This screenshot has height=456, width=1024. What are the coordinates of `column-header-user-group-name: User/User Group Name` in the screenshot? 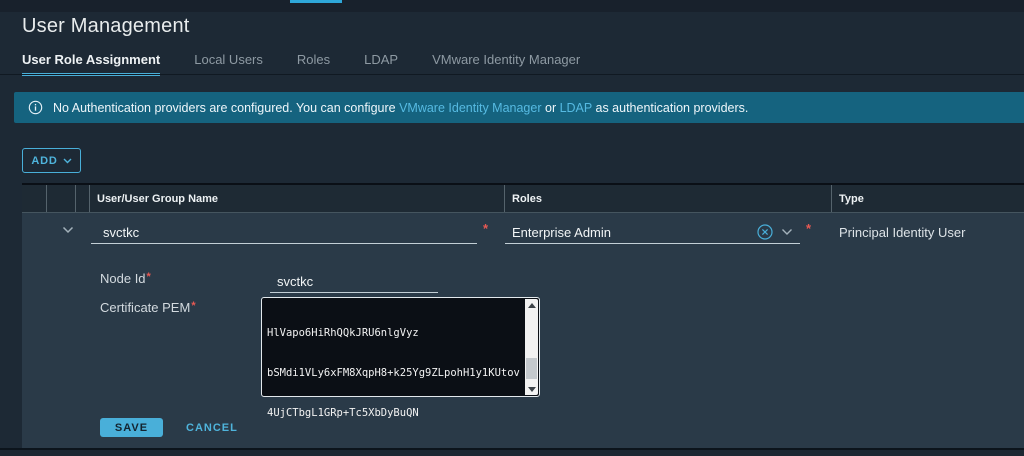 It's located at (297, 198).